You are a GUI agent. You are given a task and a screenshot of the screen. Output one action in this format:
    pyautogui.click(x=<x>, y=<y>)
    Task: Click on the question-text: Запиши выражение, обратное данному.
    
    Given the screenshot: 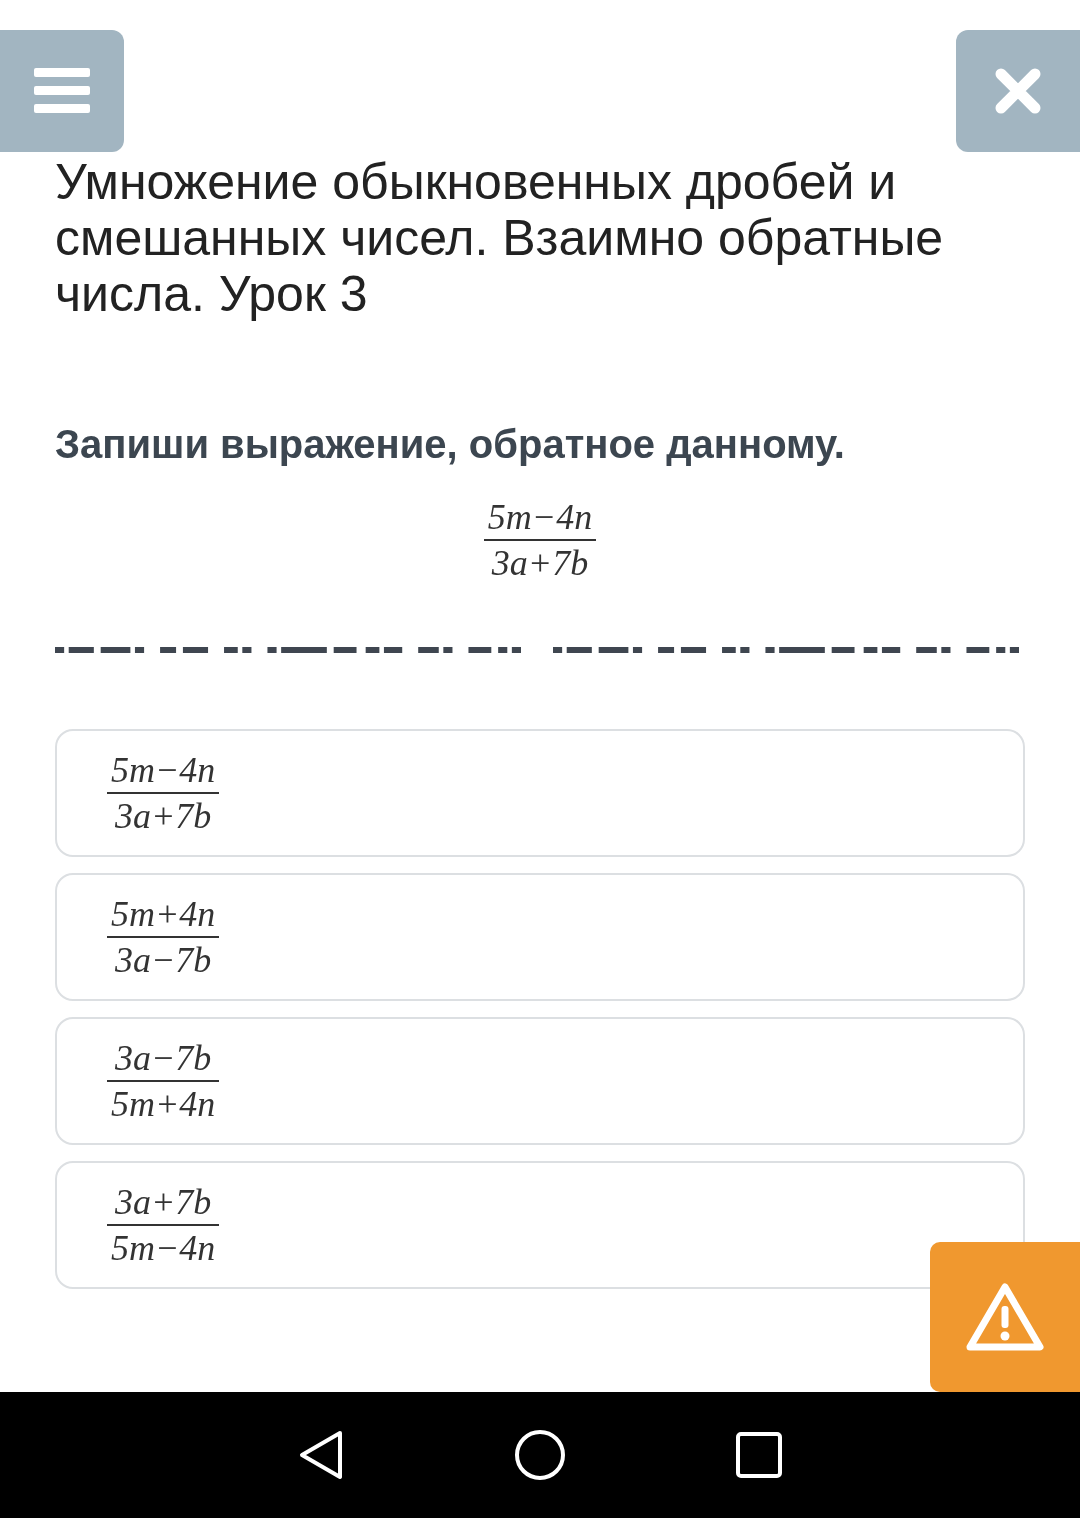 What is the action you would take?
    pyautogui.click(x=450, y=444)
    